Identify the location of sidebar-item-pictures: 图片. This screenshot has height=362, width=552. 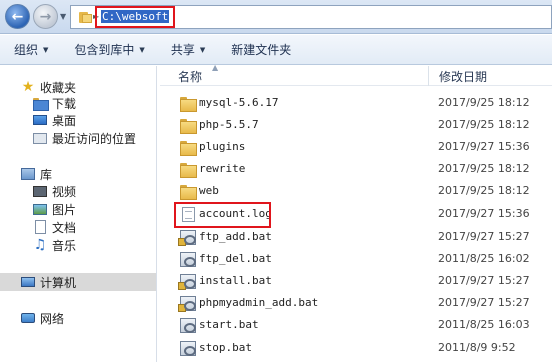
(54, 209).